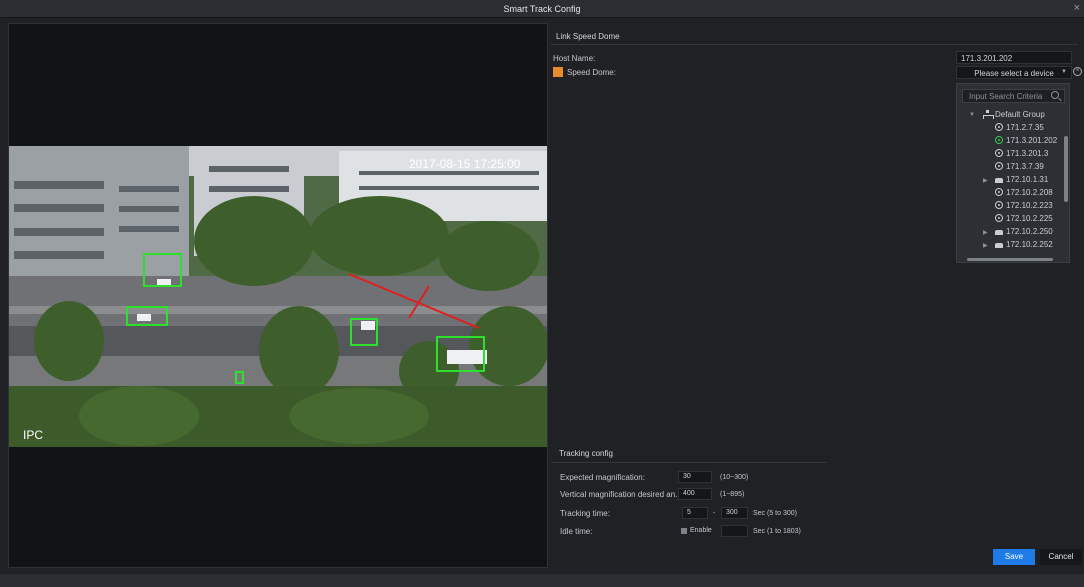 This screenshot has width=1084, height=587. I want to click on tracking-config-section: Tracking config, so click(689, 452).